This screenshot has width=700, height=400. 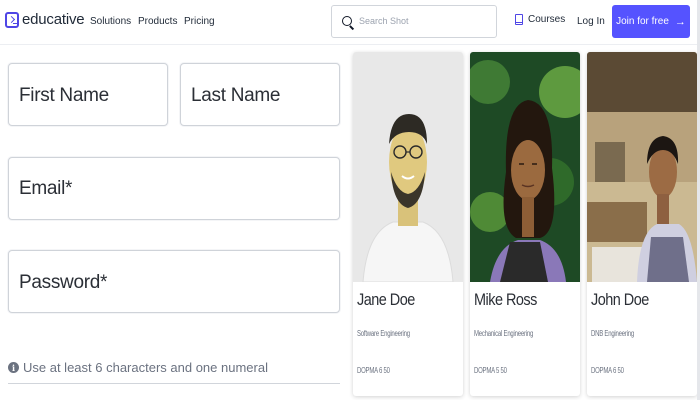 What do you see at coordinates (53, 19) in the screenshot?
I see `brand-name: educative` at bounding box center [53, 19].